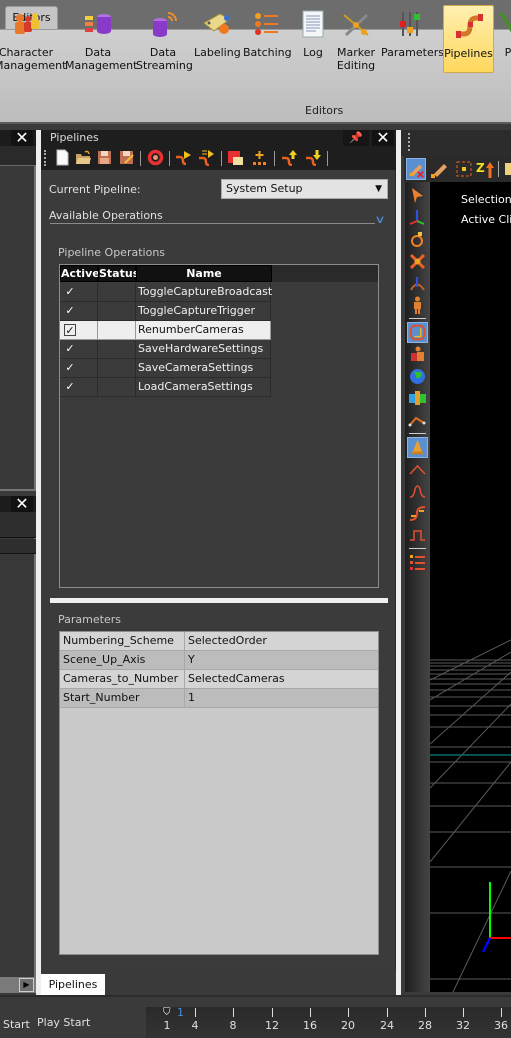  What do you see at coordinates (281, 679) in the screenshot?
I see `parameter-value: SelectedCameras` at bounding box center [281, 679].